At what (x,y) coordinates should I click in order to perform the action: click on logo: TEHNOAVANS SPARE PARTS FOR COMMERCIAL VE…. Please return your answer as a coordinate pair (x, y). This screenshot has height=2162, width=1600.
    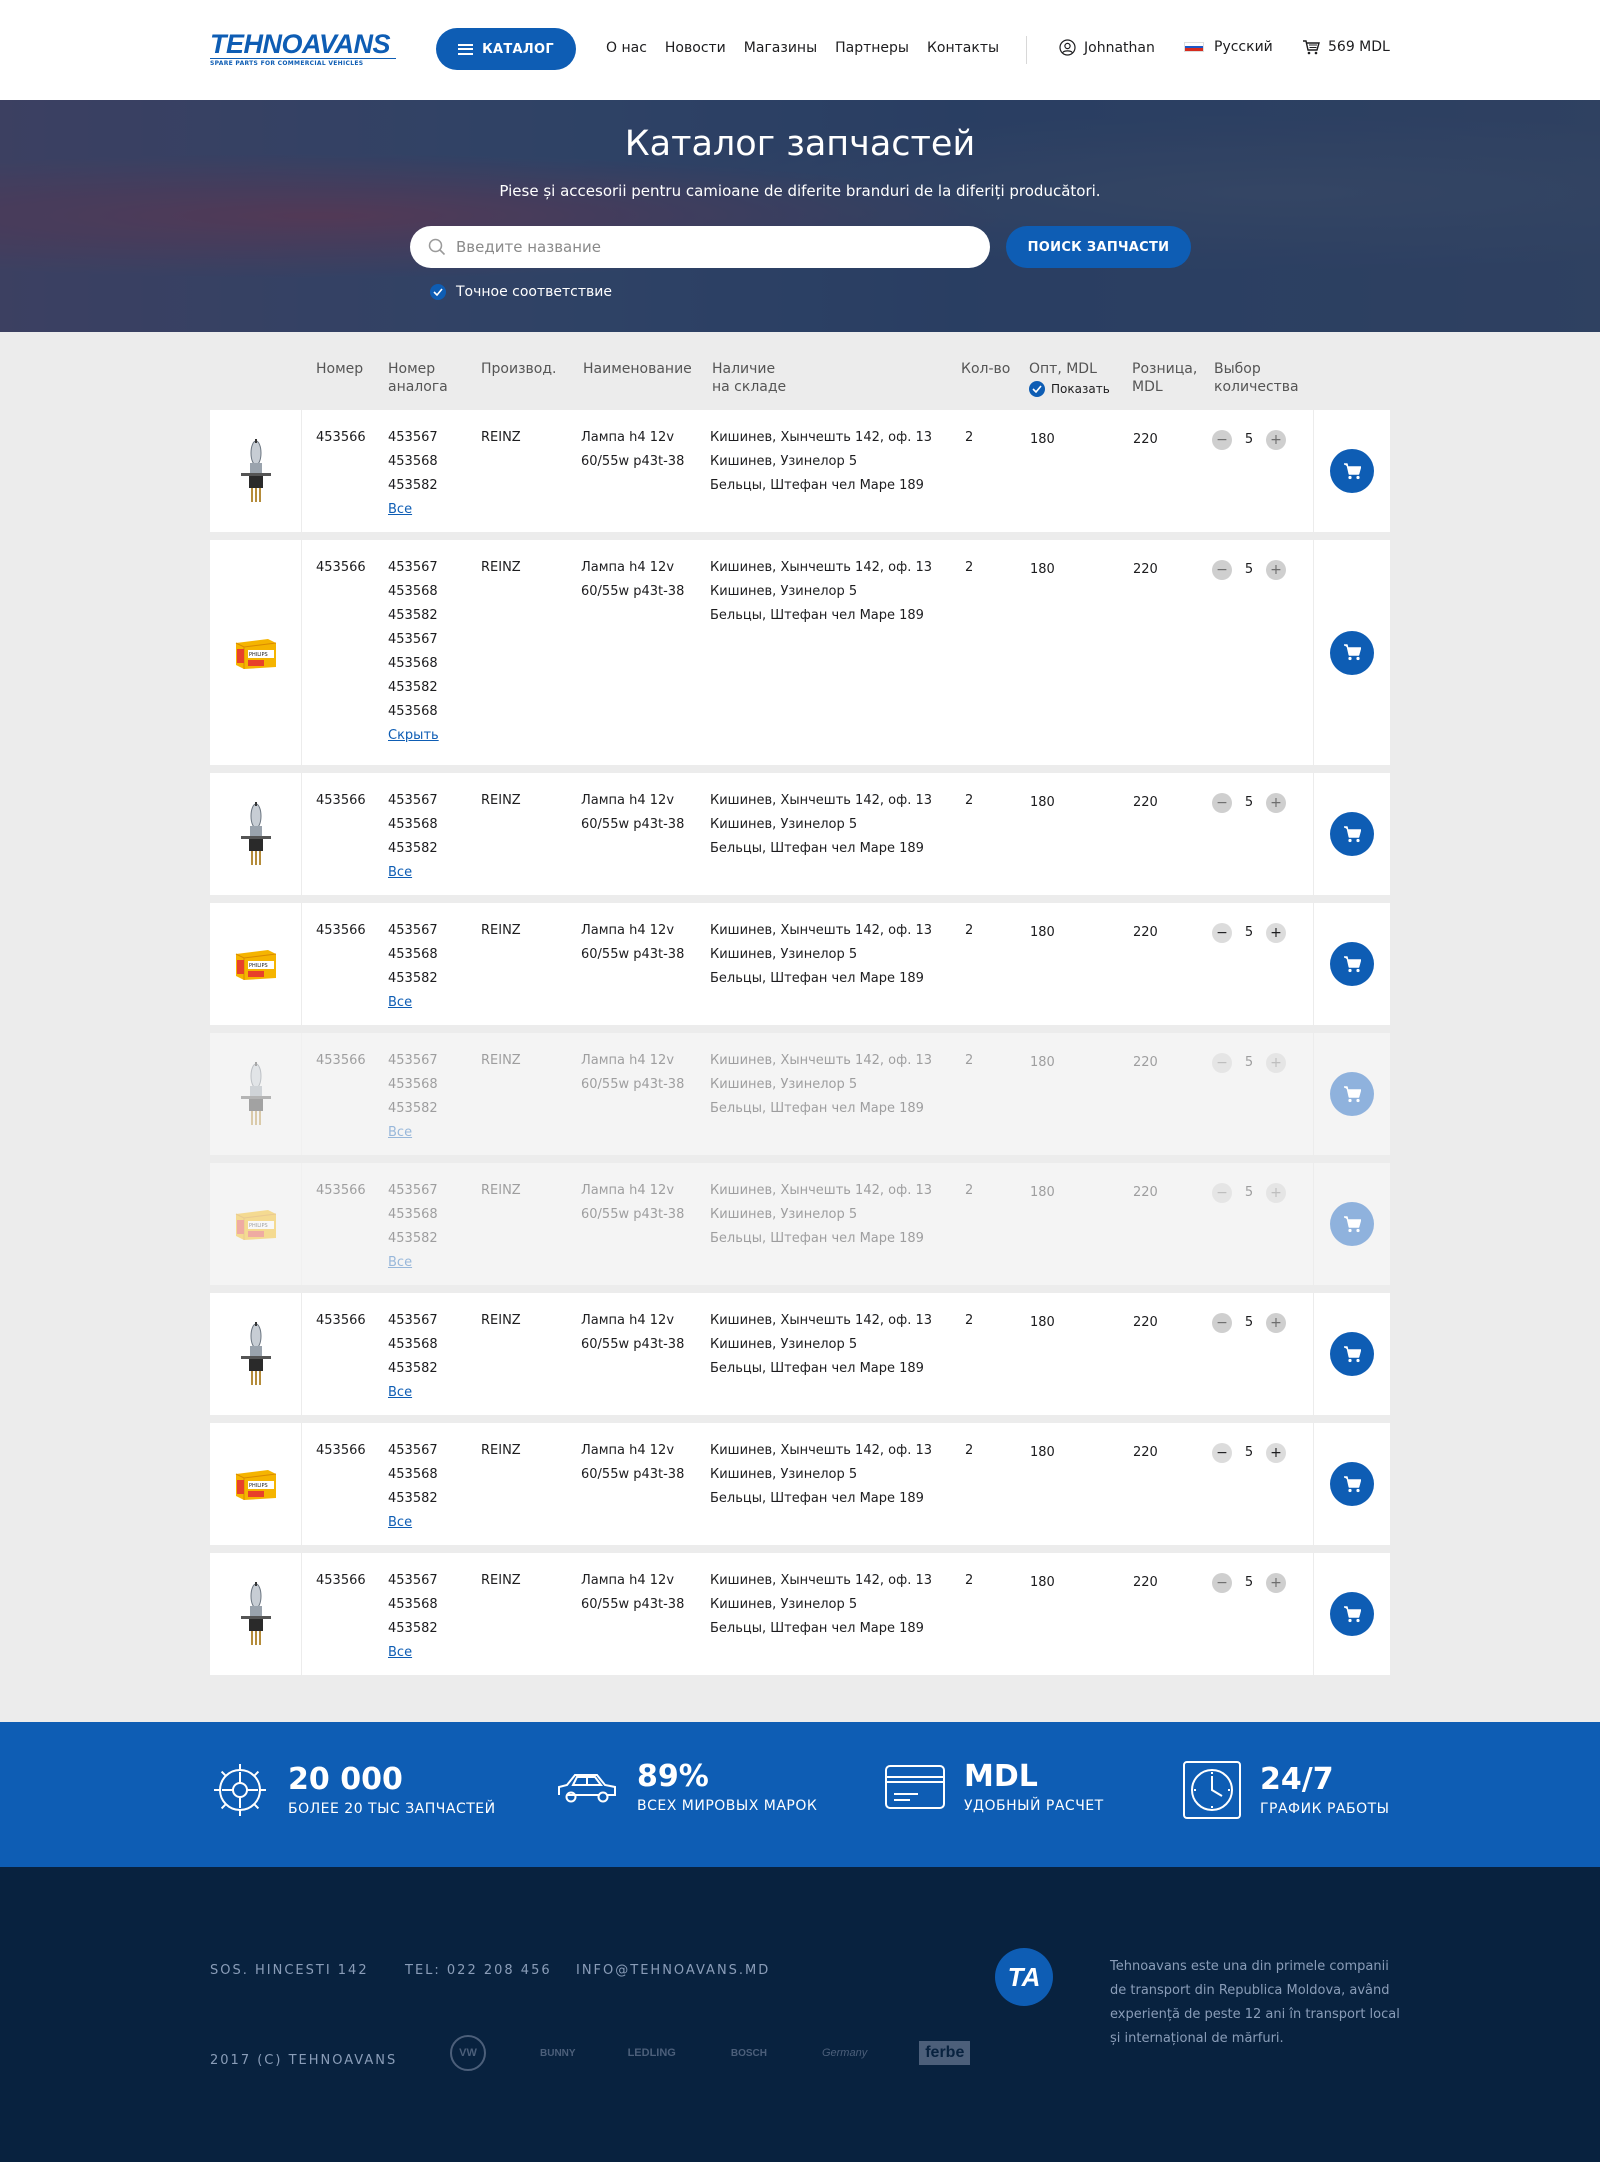
    Looking at the image, I should click on (303, 49).